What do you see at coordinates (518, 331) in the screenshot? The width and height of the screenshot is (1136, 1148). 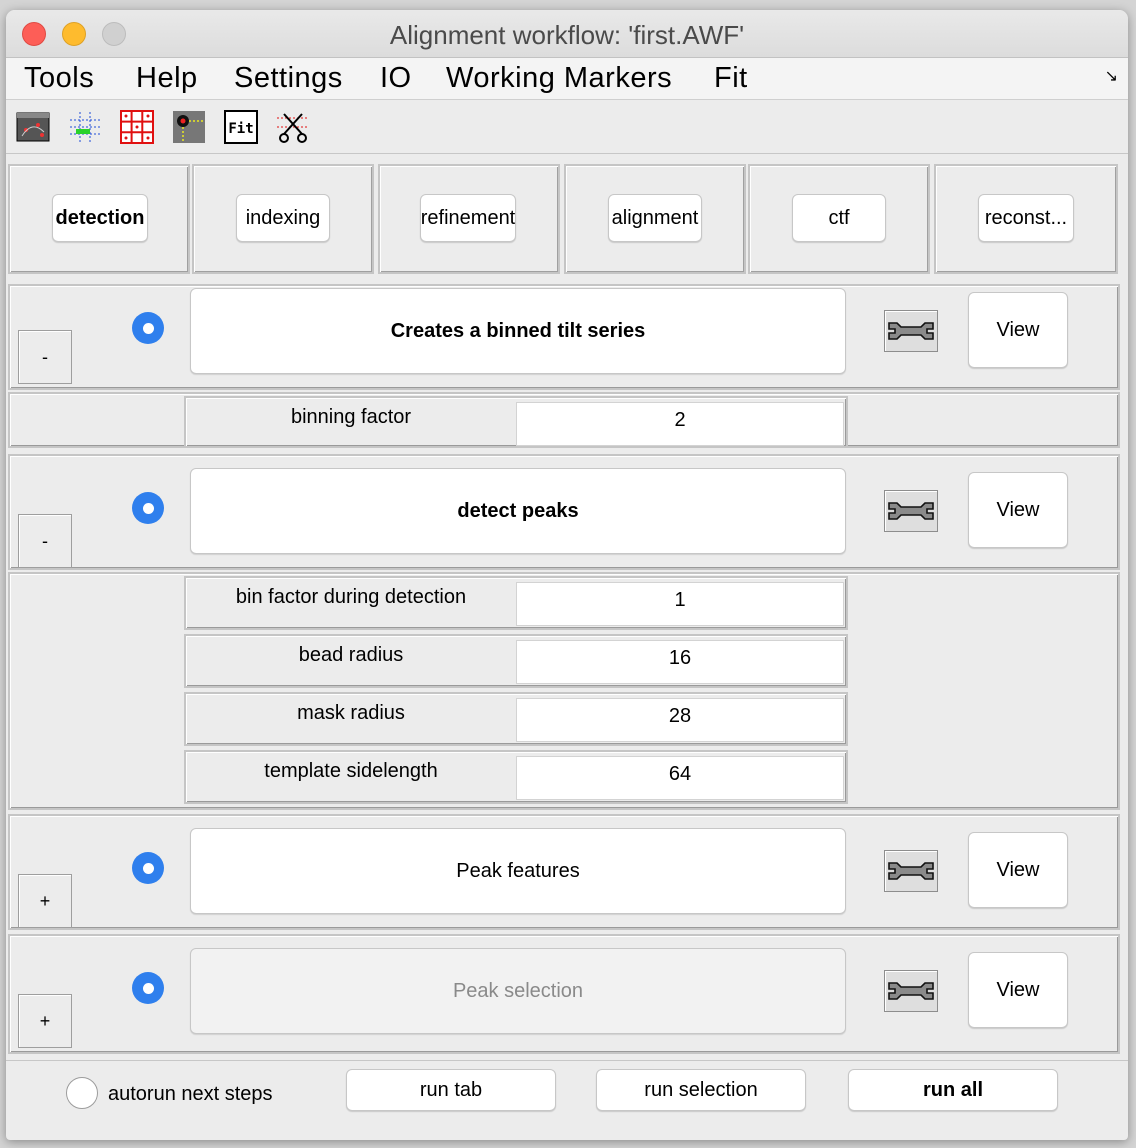 I see `step-binned-button: Creates a binned tilt series` at bounding box center [518, 331].